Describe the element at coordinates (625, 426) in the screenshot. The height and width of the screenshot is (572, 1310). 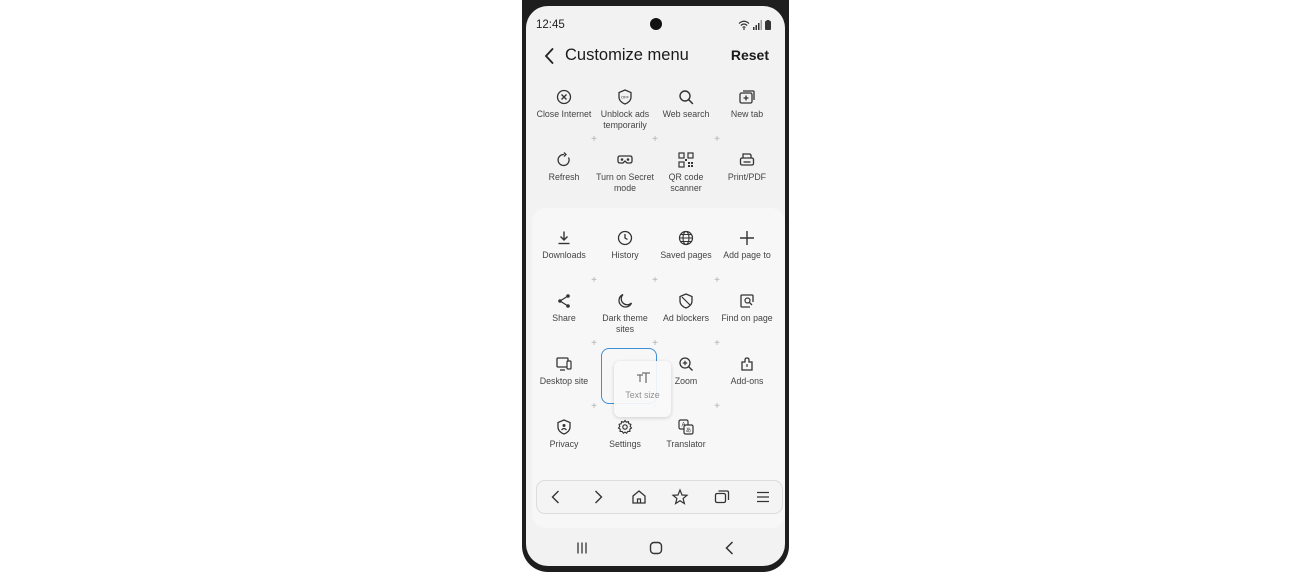
I see `gear-icon` at that location.